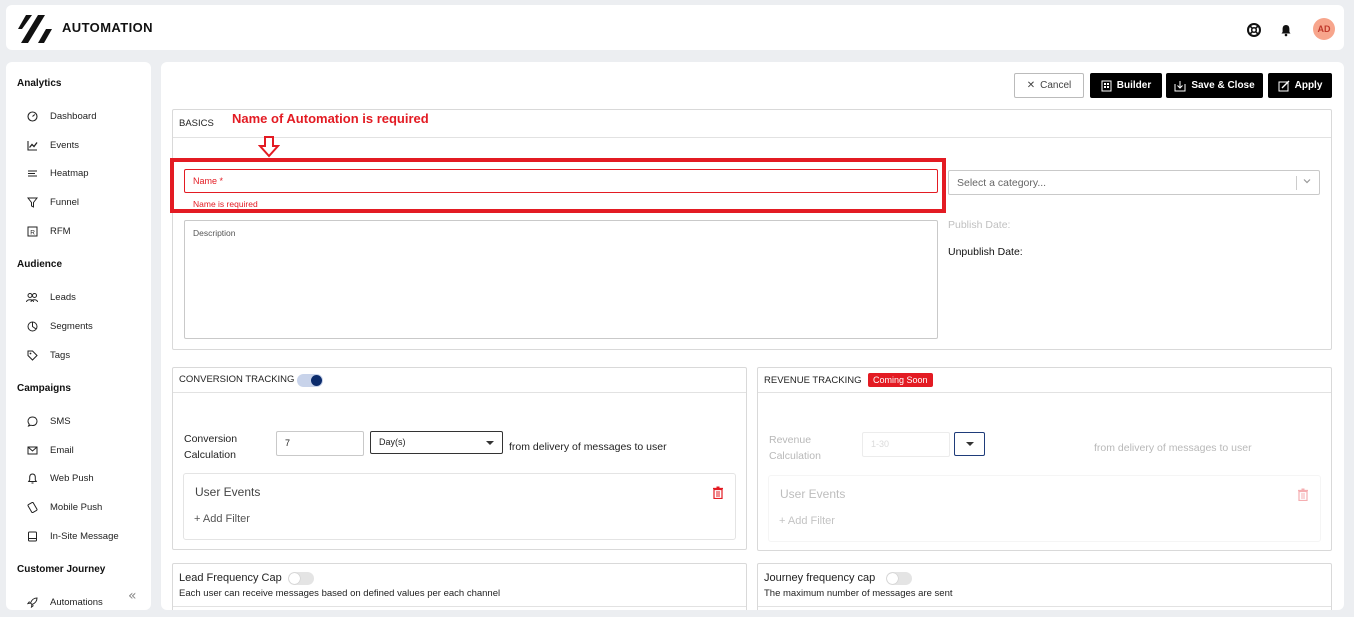 This screenshot has height=617, width=1354. What do you see at coordinates (52, 145) in the screenshot?
I see `sidebar-item-events: Events` at bounding box center [52, 145].